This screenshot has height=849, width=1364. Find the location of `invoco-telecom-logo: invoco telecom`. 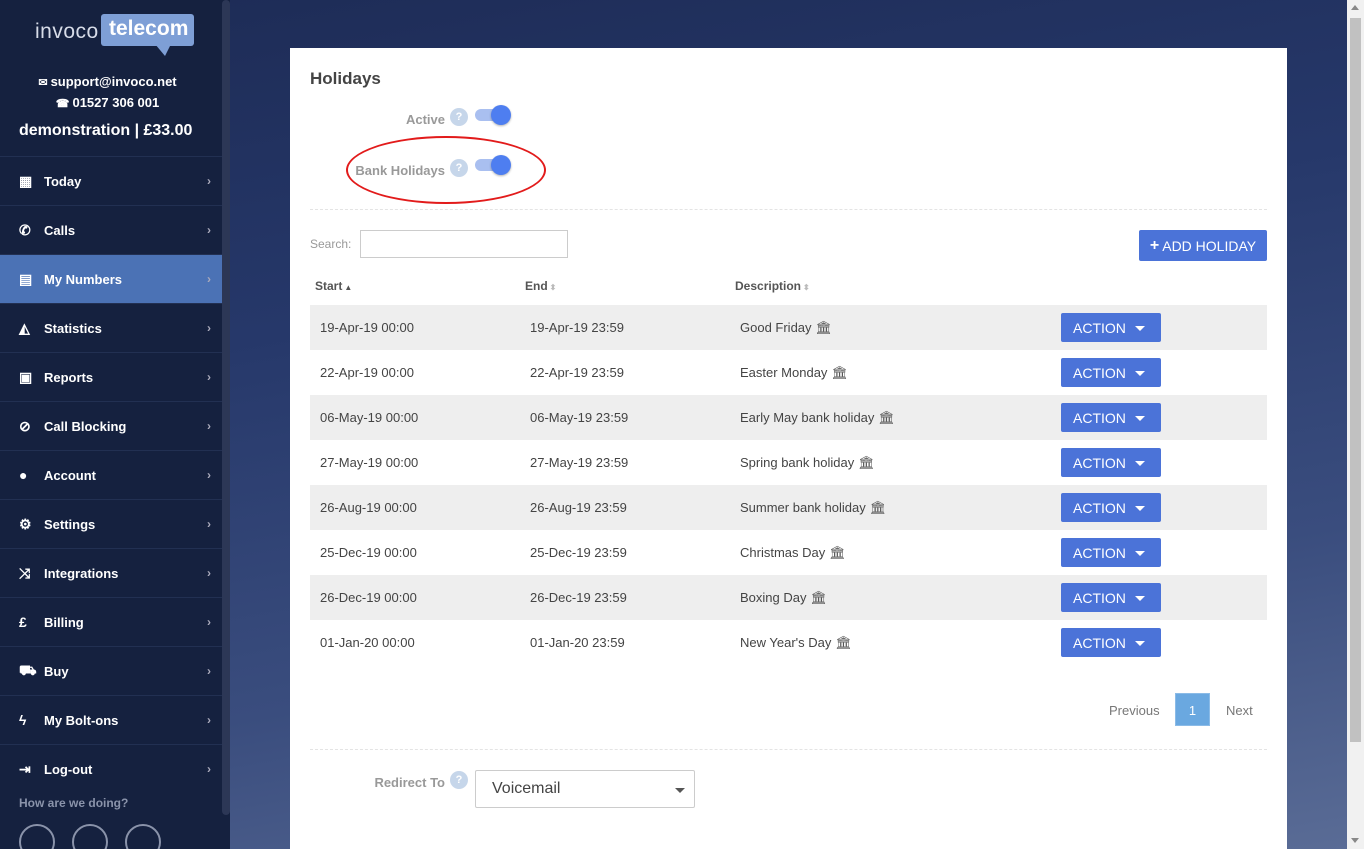

invoco-telecom-logo: invoco telecom is located at coordinates (115, 37).